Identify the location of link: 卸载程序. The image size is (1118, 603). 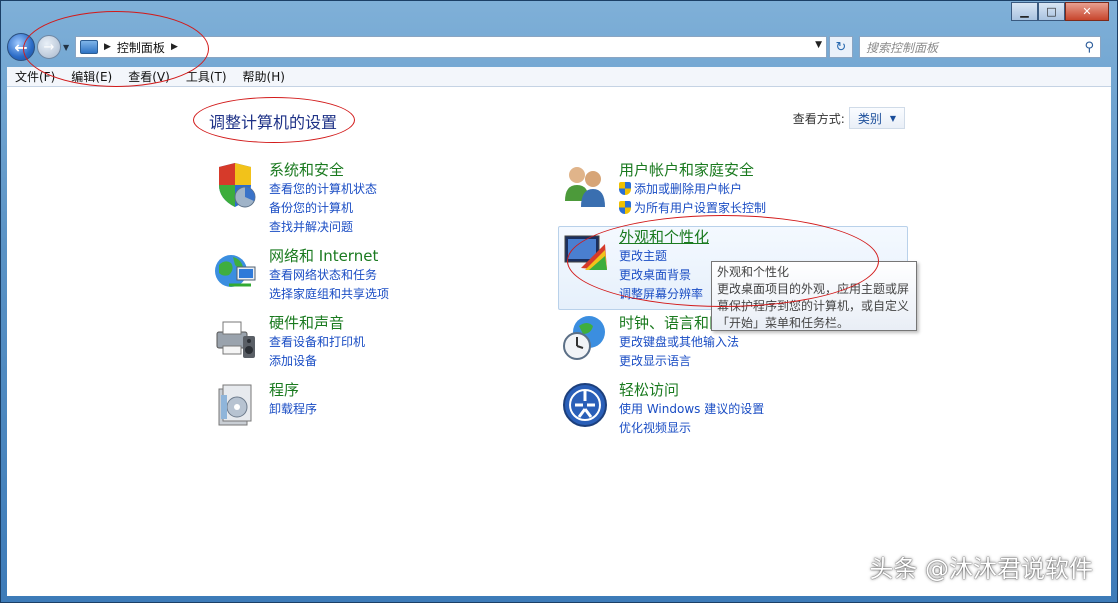
(293, 409).